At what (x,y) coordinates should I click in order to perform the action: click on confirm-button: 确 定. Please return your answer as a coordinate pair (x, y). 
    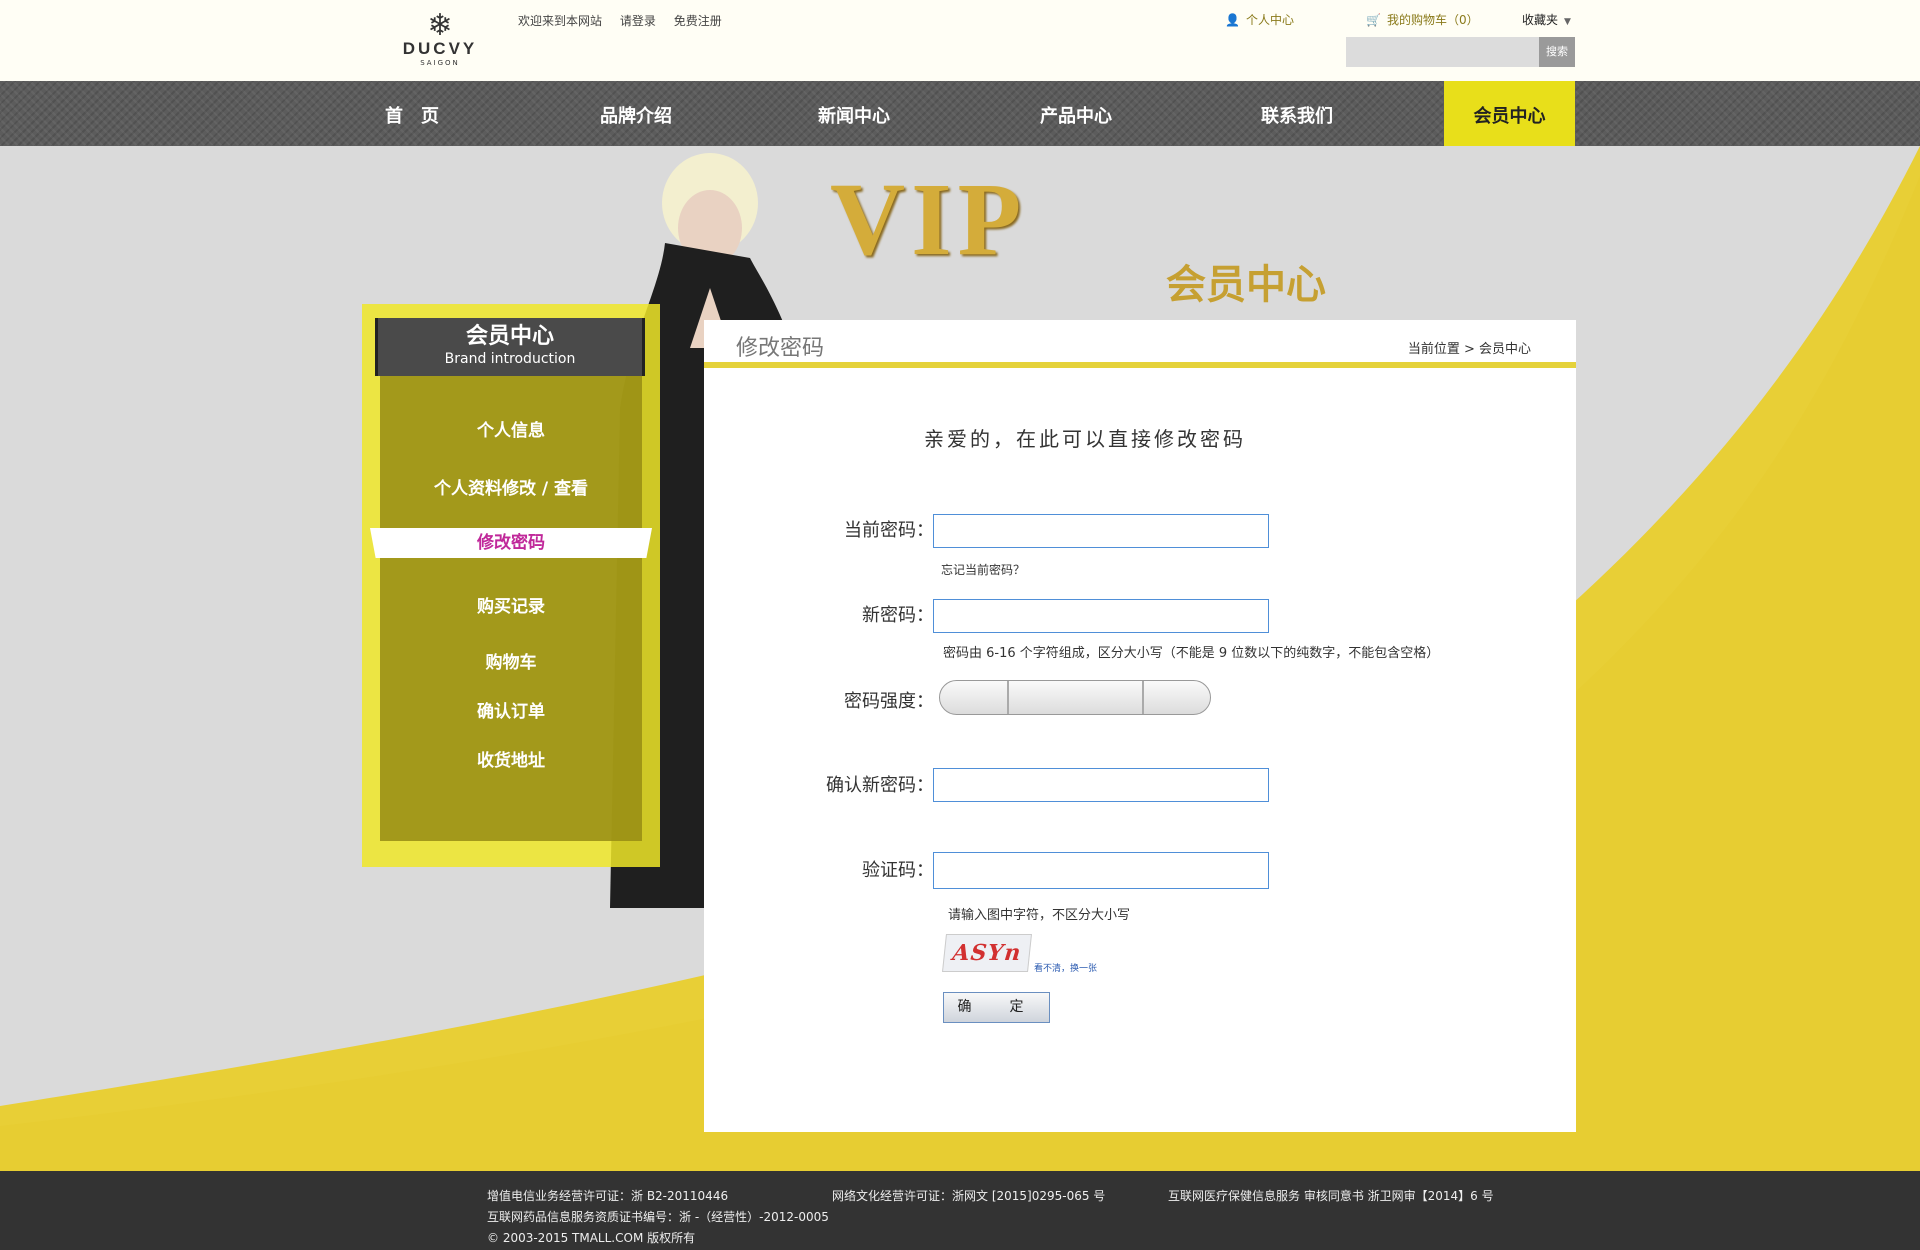
    Looking at the image, I should click on (996, 1007).